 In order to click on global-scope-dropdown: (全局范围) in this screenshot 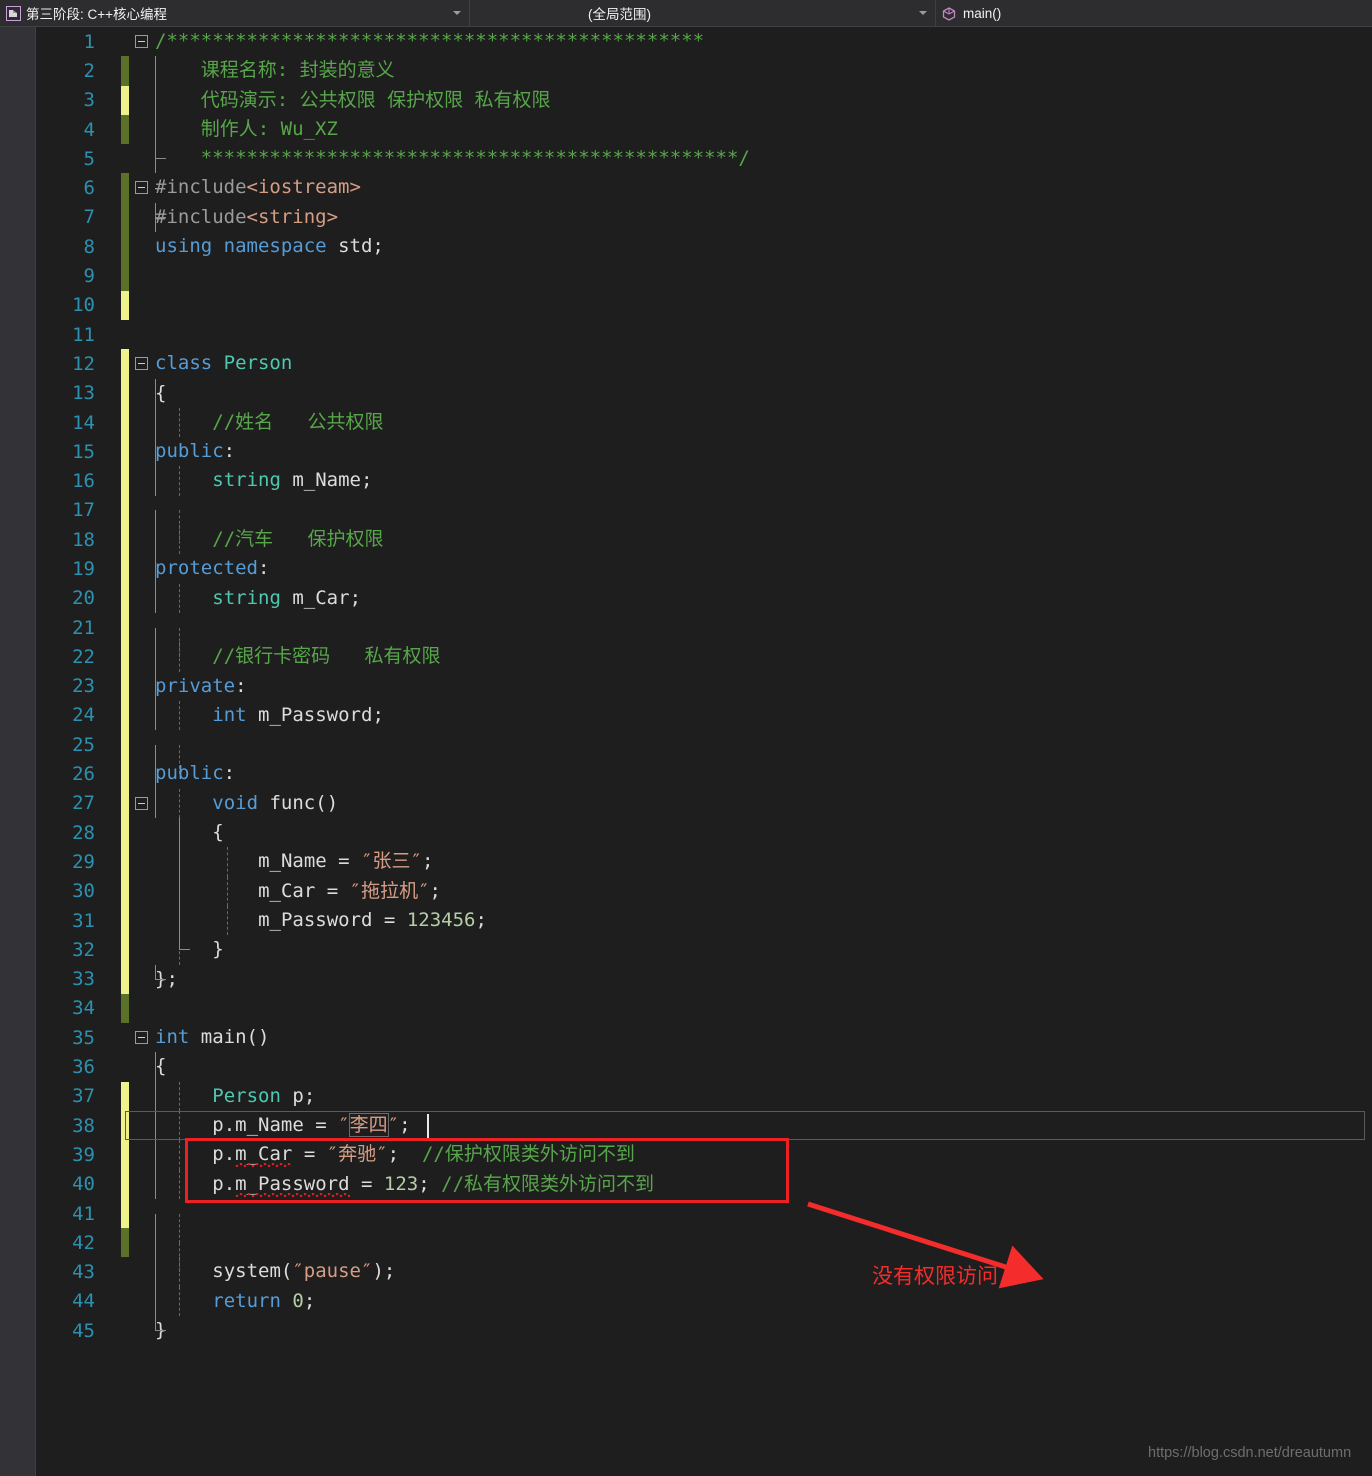, I will do `click(703, 13)`.